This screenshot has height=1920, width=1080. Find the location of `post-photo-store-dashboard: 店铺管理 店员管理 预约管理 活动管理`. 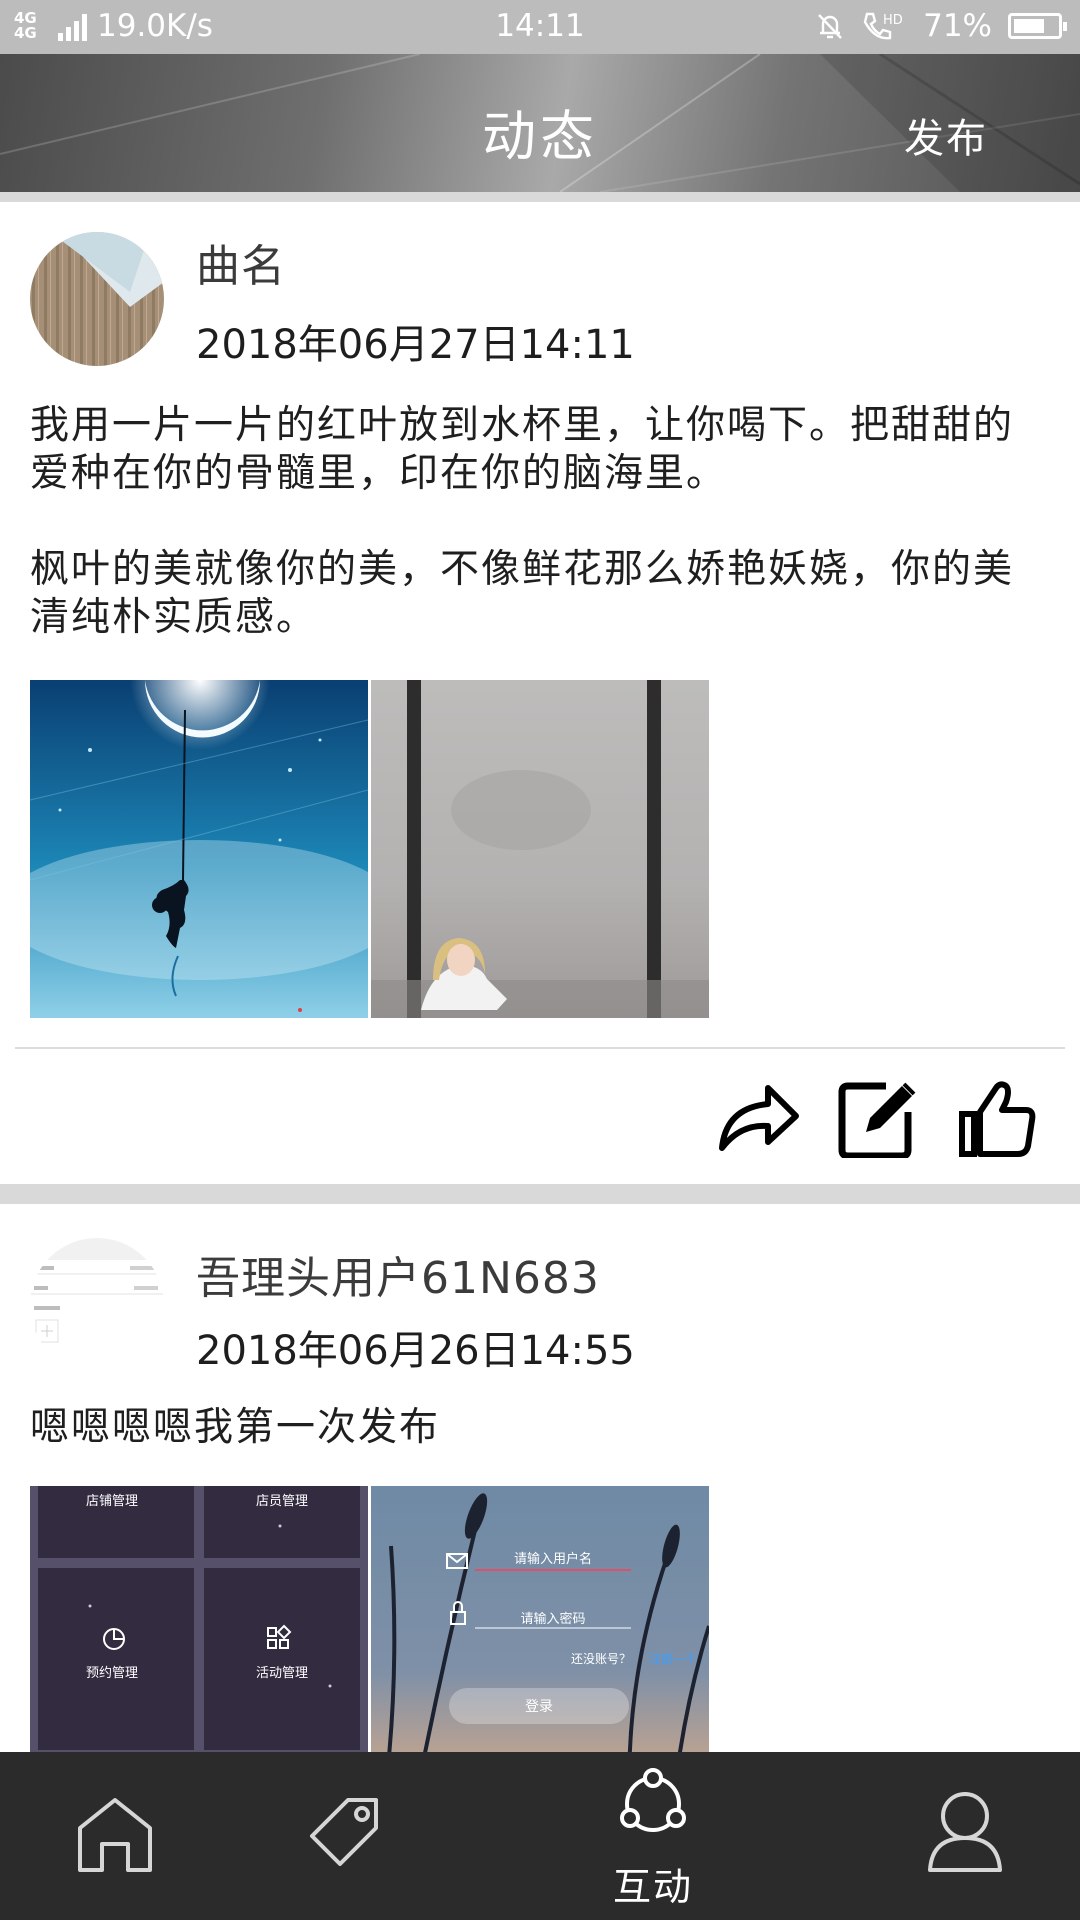

post-photo-store-dashboard: 店铺管理 店员管理 预约管理 活动管理 is located at coordinates (199, 1619).